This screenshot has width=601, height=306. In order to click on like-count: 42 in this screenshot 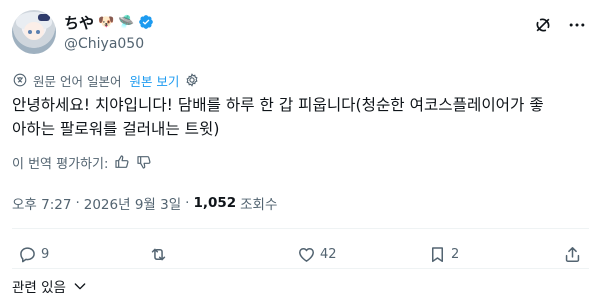, I will do `click(328, 254)`.